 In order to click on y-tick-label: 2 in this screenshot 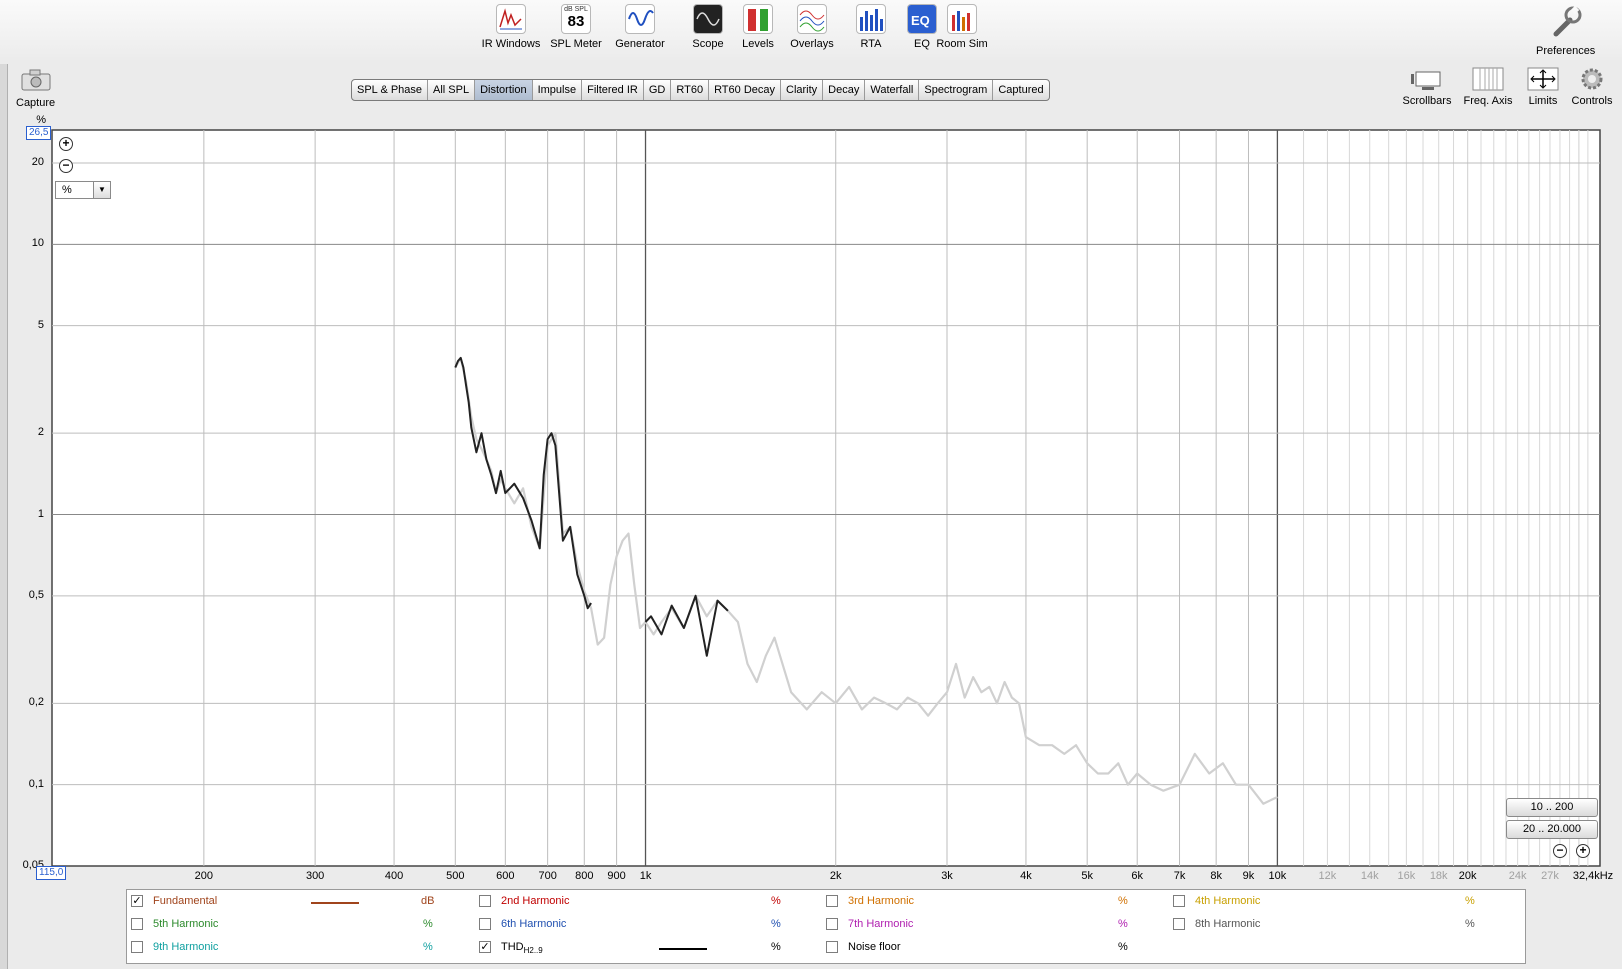, I will do `click(40, 432)`.